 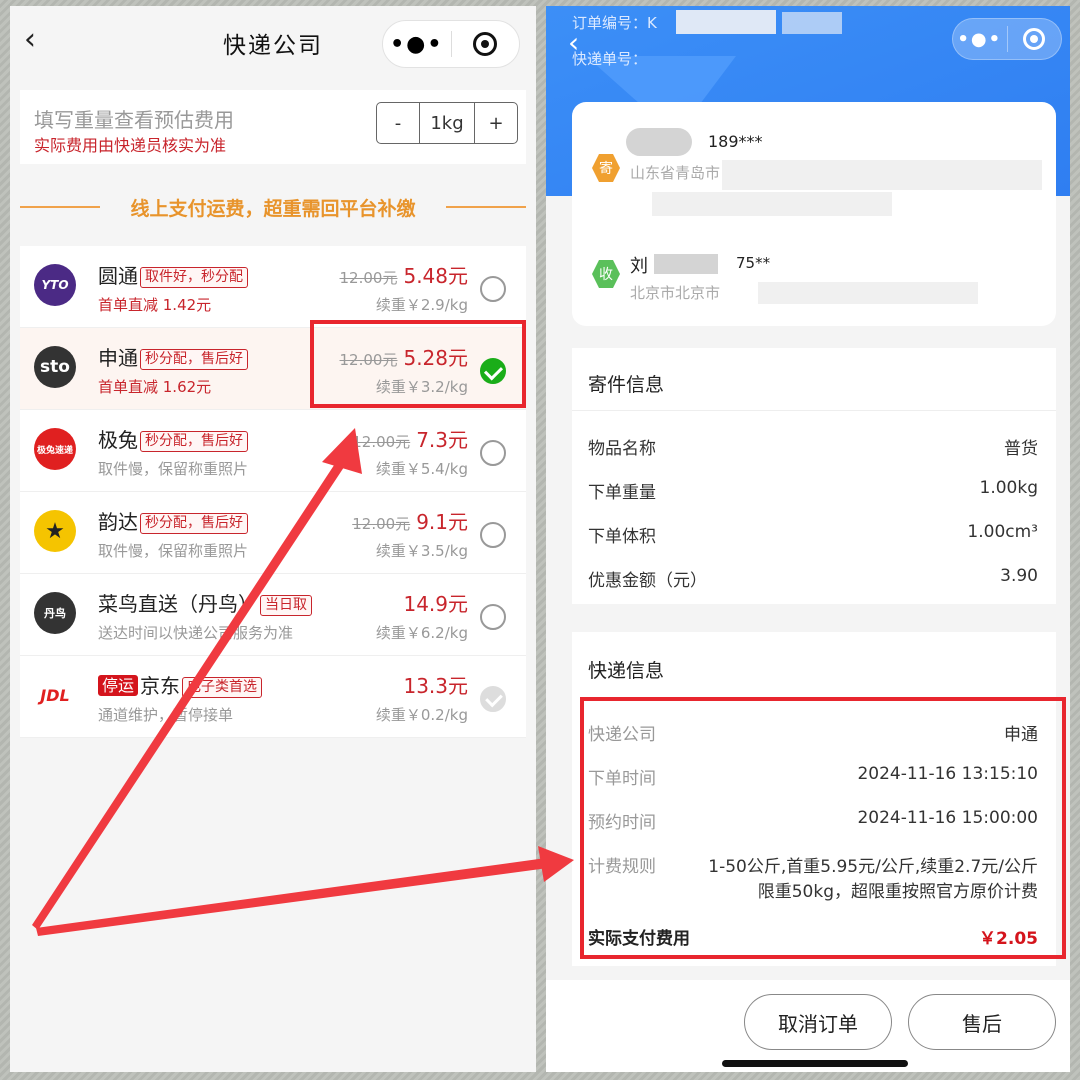 I want to click on courier-price: 12.00元 5.48元, so click(x=404, y=274).